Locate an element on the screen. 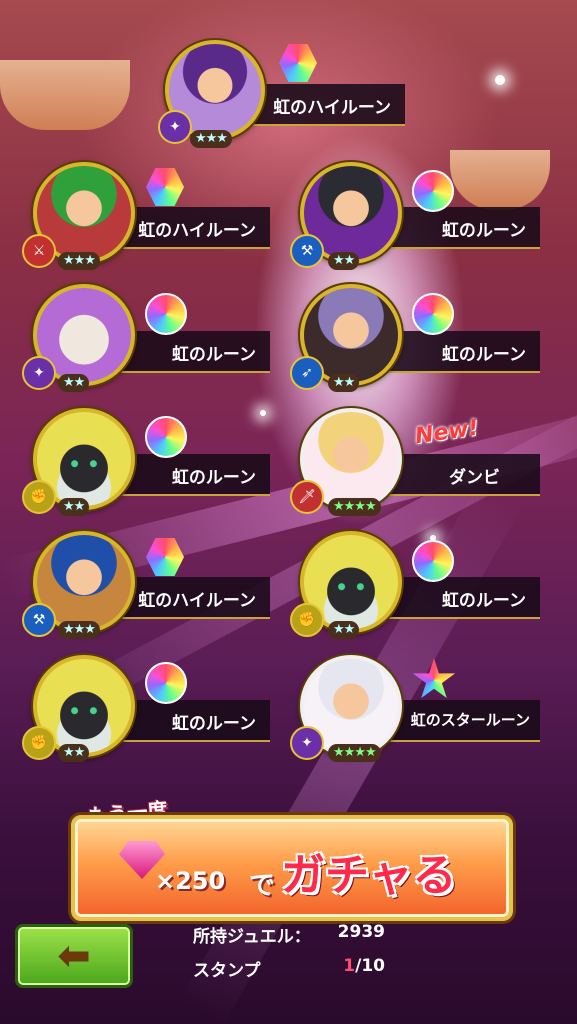  gacha-cost: ×250 is located at coordinates (190, 881).